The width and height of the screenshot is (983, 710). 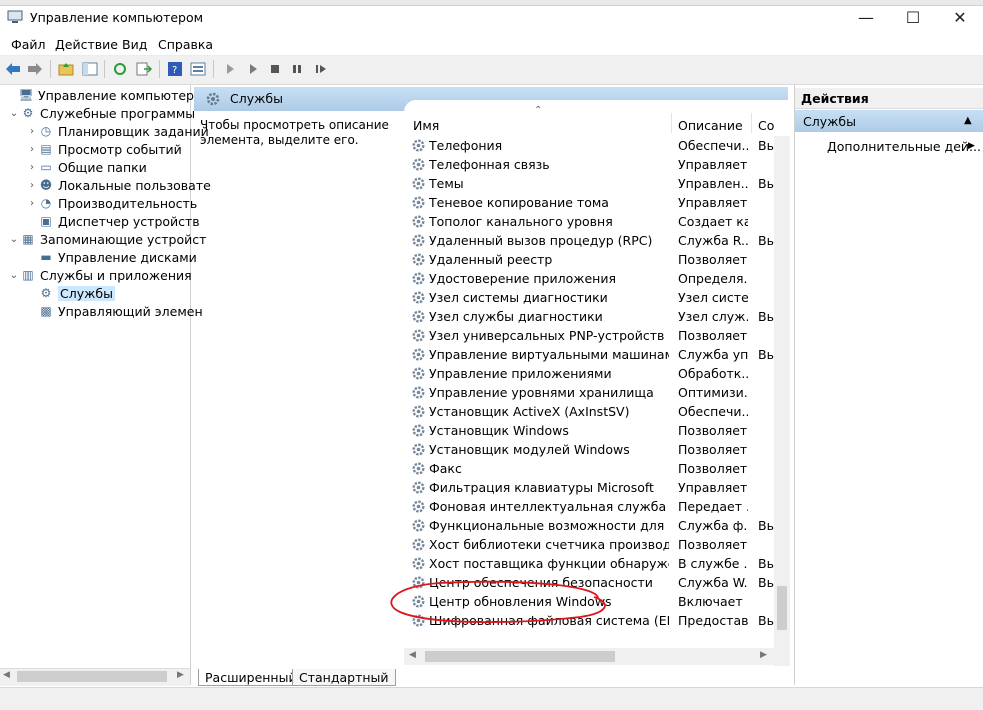 What do you see at coordinates (275, 69) in the screenshot?
I see `stop-service-icon` at bounding box center [275, 69].